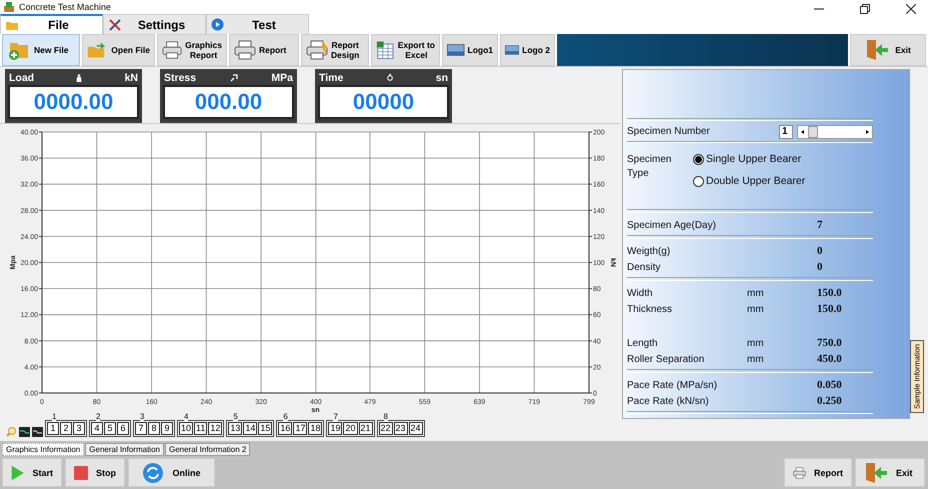  Describe the element at coordinates (32, 472) in the screenshot. I see `action-button: Start` at that location.